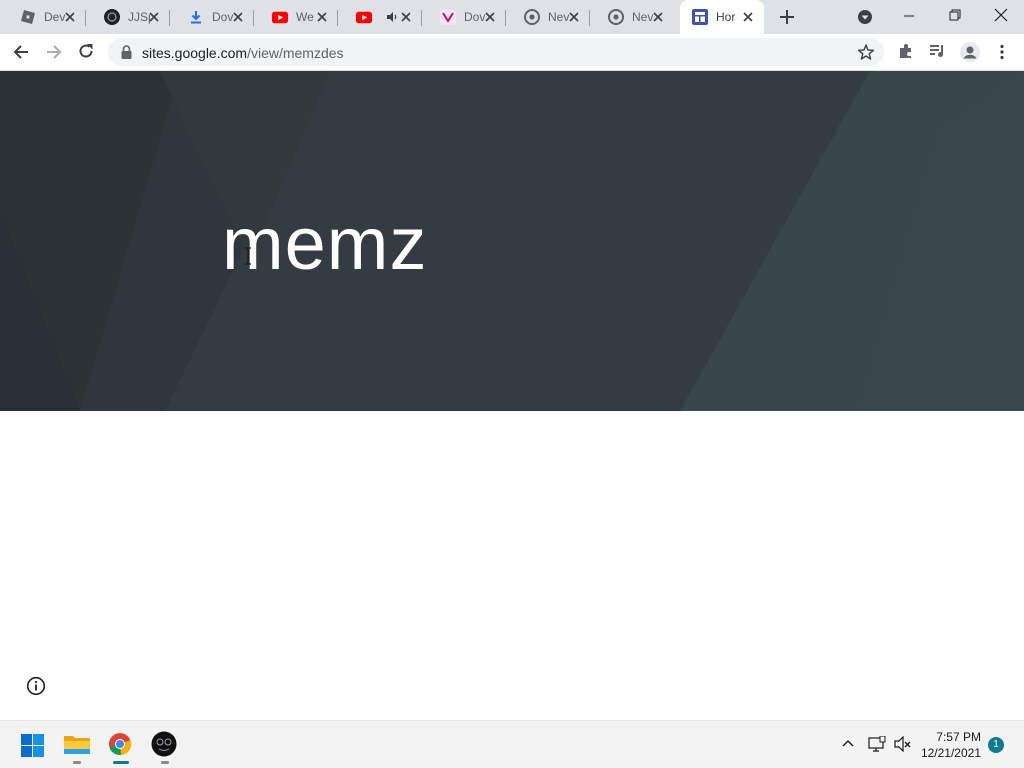 This screenshot has height=768, width=1024. I want to click on address-bar: sites.google.com/view/memzdes, so click(496, 52).